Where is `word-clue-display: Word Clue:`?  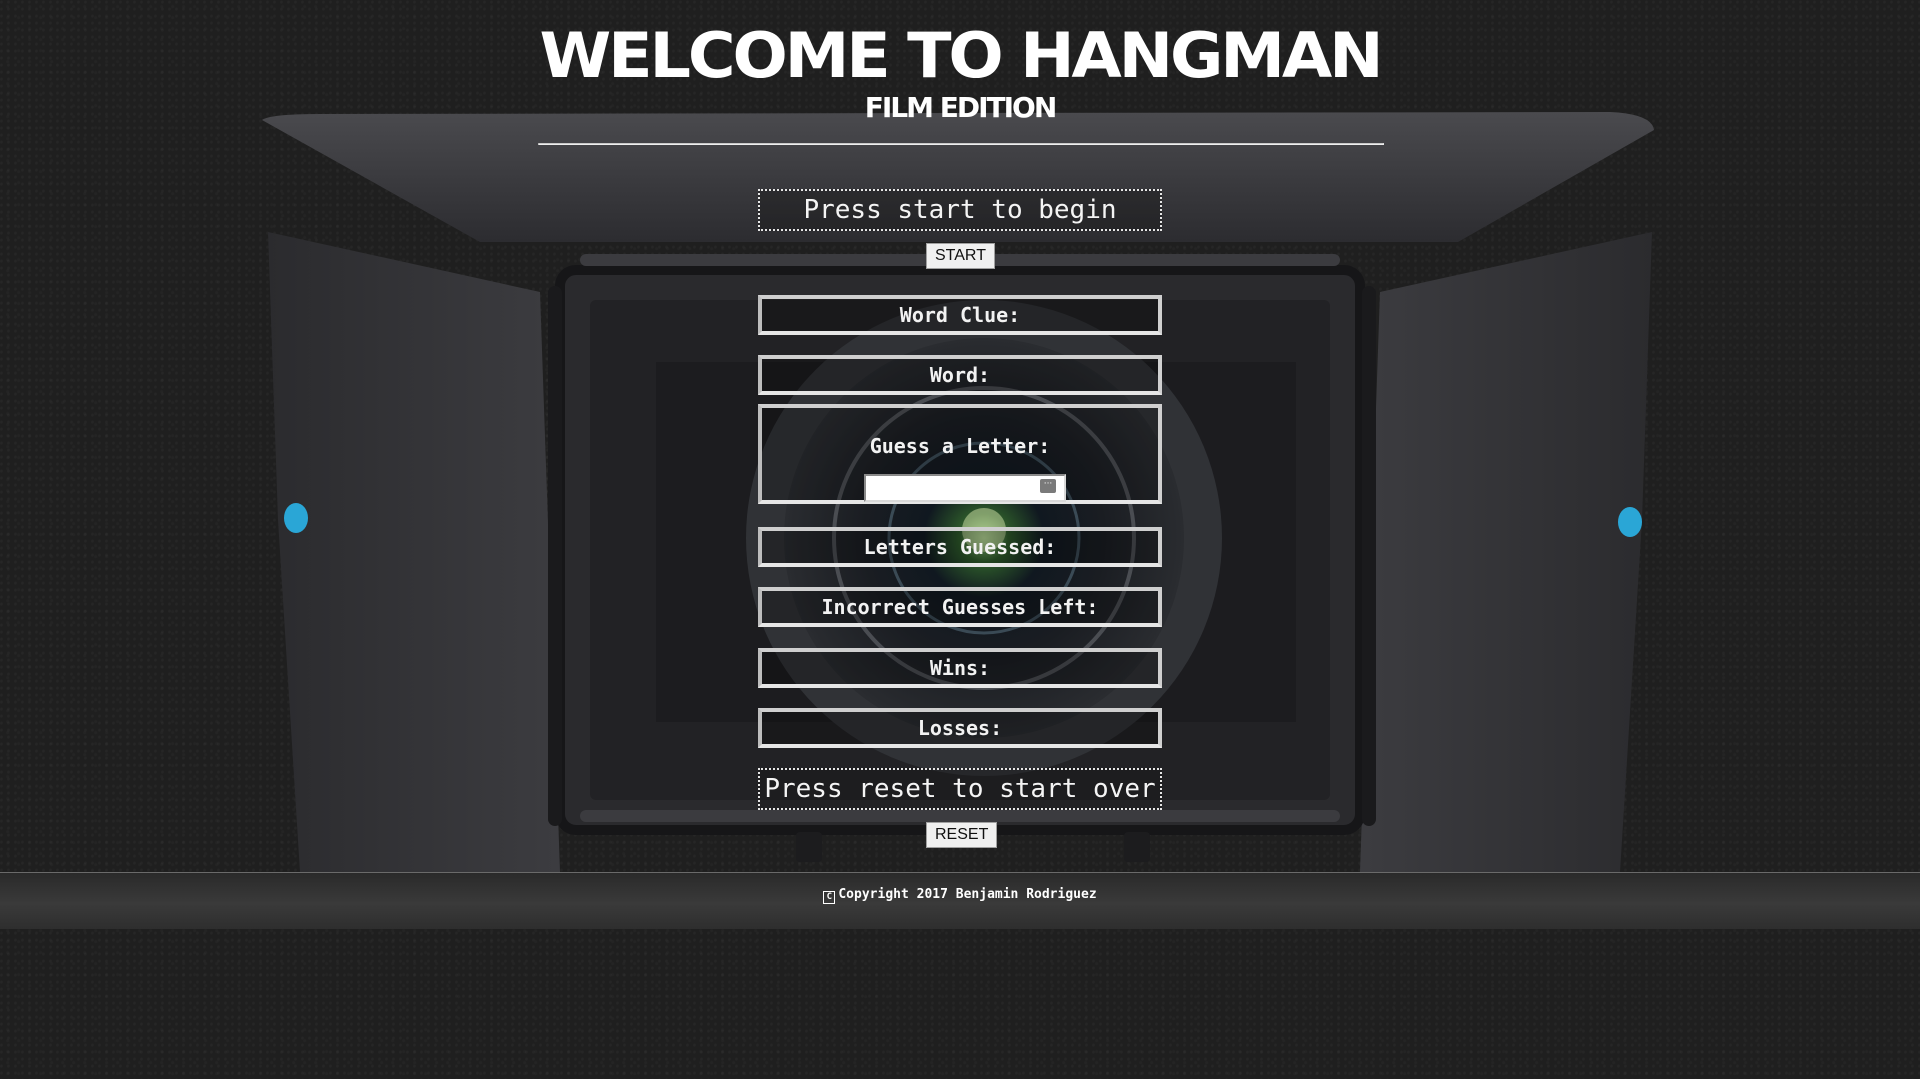
word-clue-display: Word Clue: is located at coordinates (960, 315).